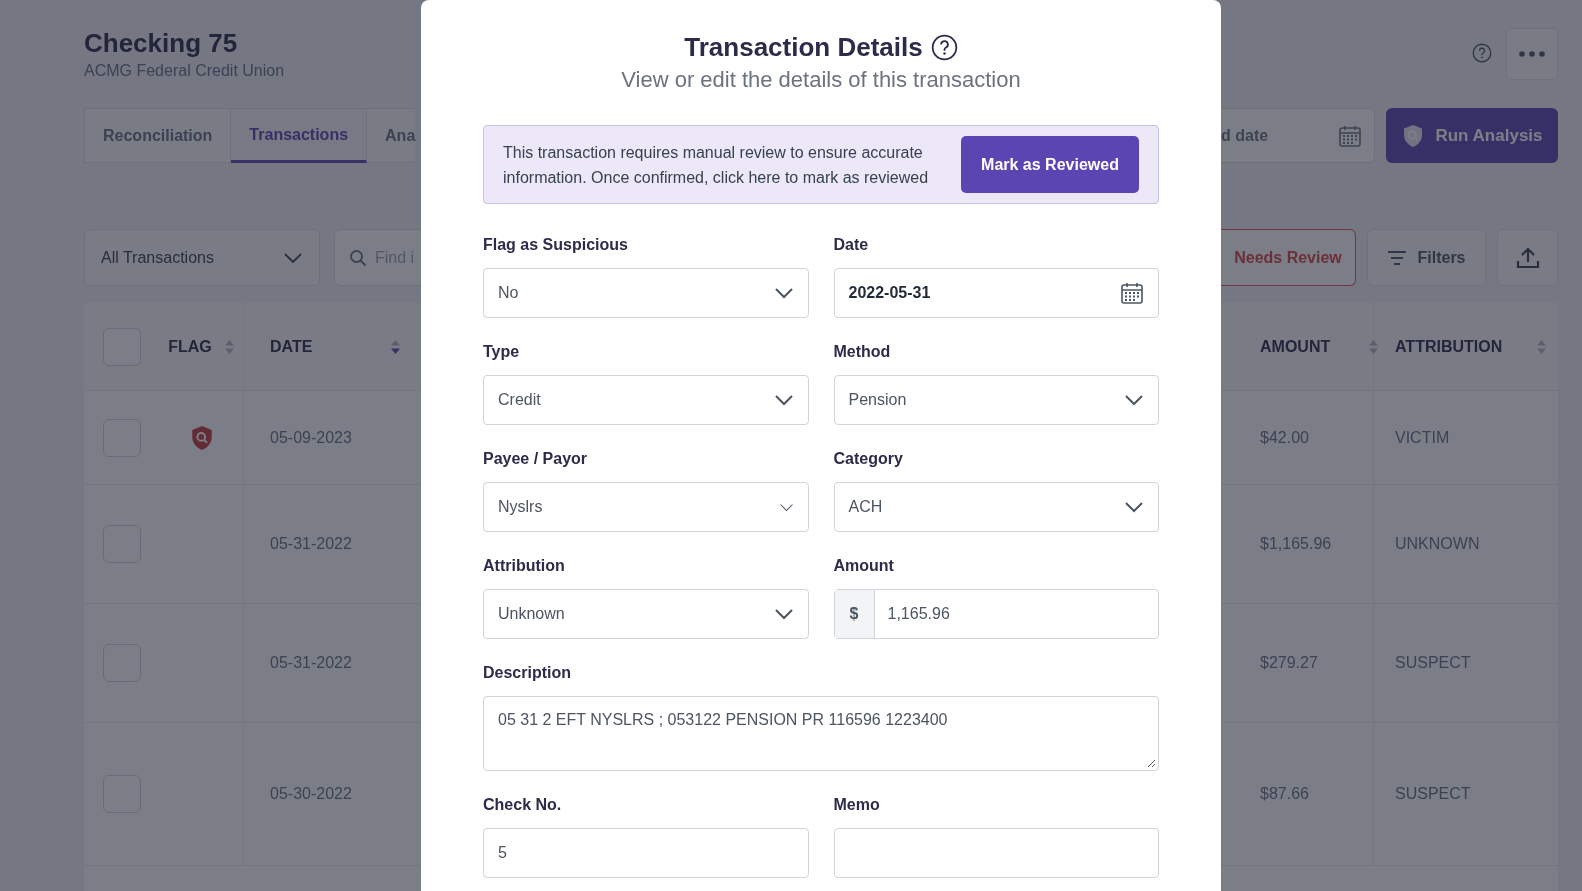  What do you see at coordinates (821, 733) in the screenshot?
I see `text-area: 05 31 2 EFT NYSLRS ; 053122 PENSION PR 116596 1223400` at bounding box center [821, 733].